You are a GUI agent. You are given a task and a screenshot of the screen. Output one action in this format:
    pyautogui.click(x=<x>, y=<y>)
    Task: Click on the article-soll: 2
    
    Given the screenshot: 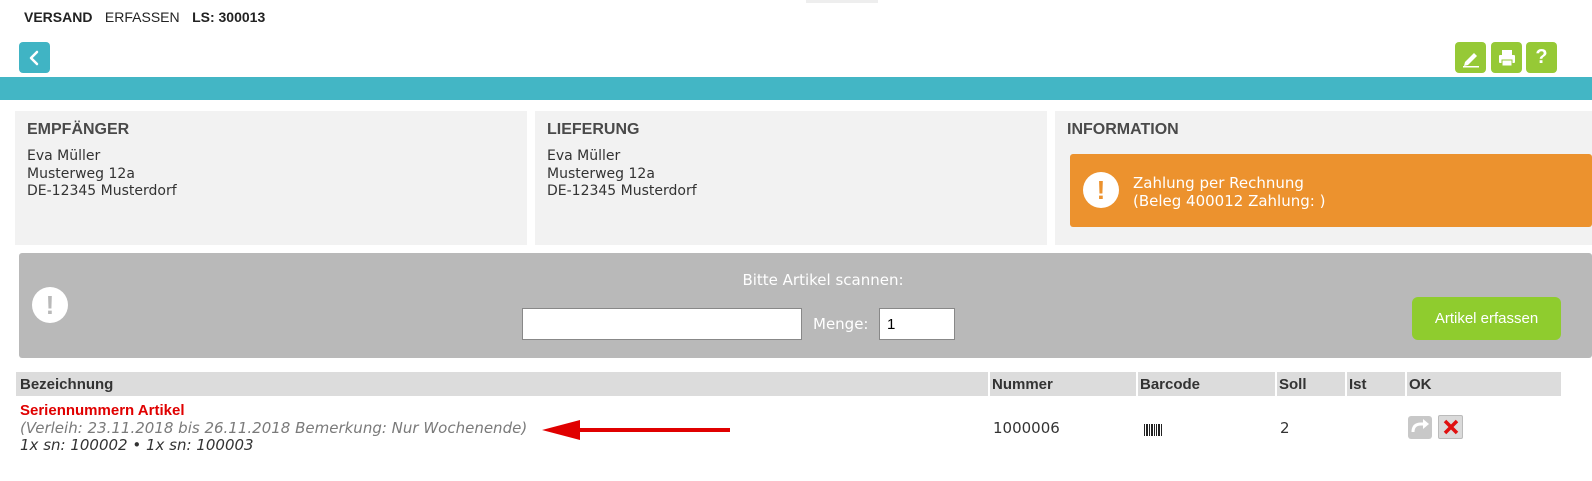 What is the action you would take?
    pyautogui.click(x=1285, y=428)
    